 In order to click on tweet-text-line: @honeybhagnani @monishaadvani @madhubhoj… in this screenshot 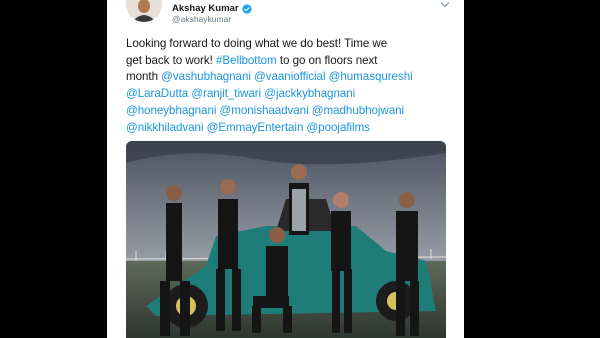, I will do `click(291, 111)`.